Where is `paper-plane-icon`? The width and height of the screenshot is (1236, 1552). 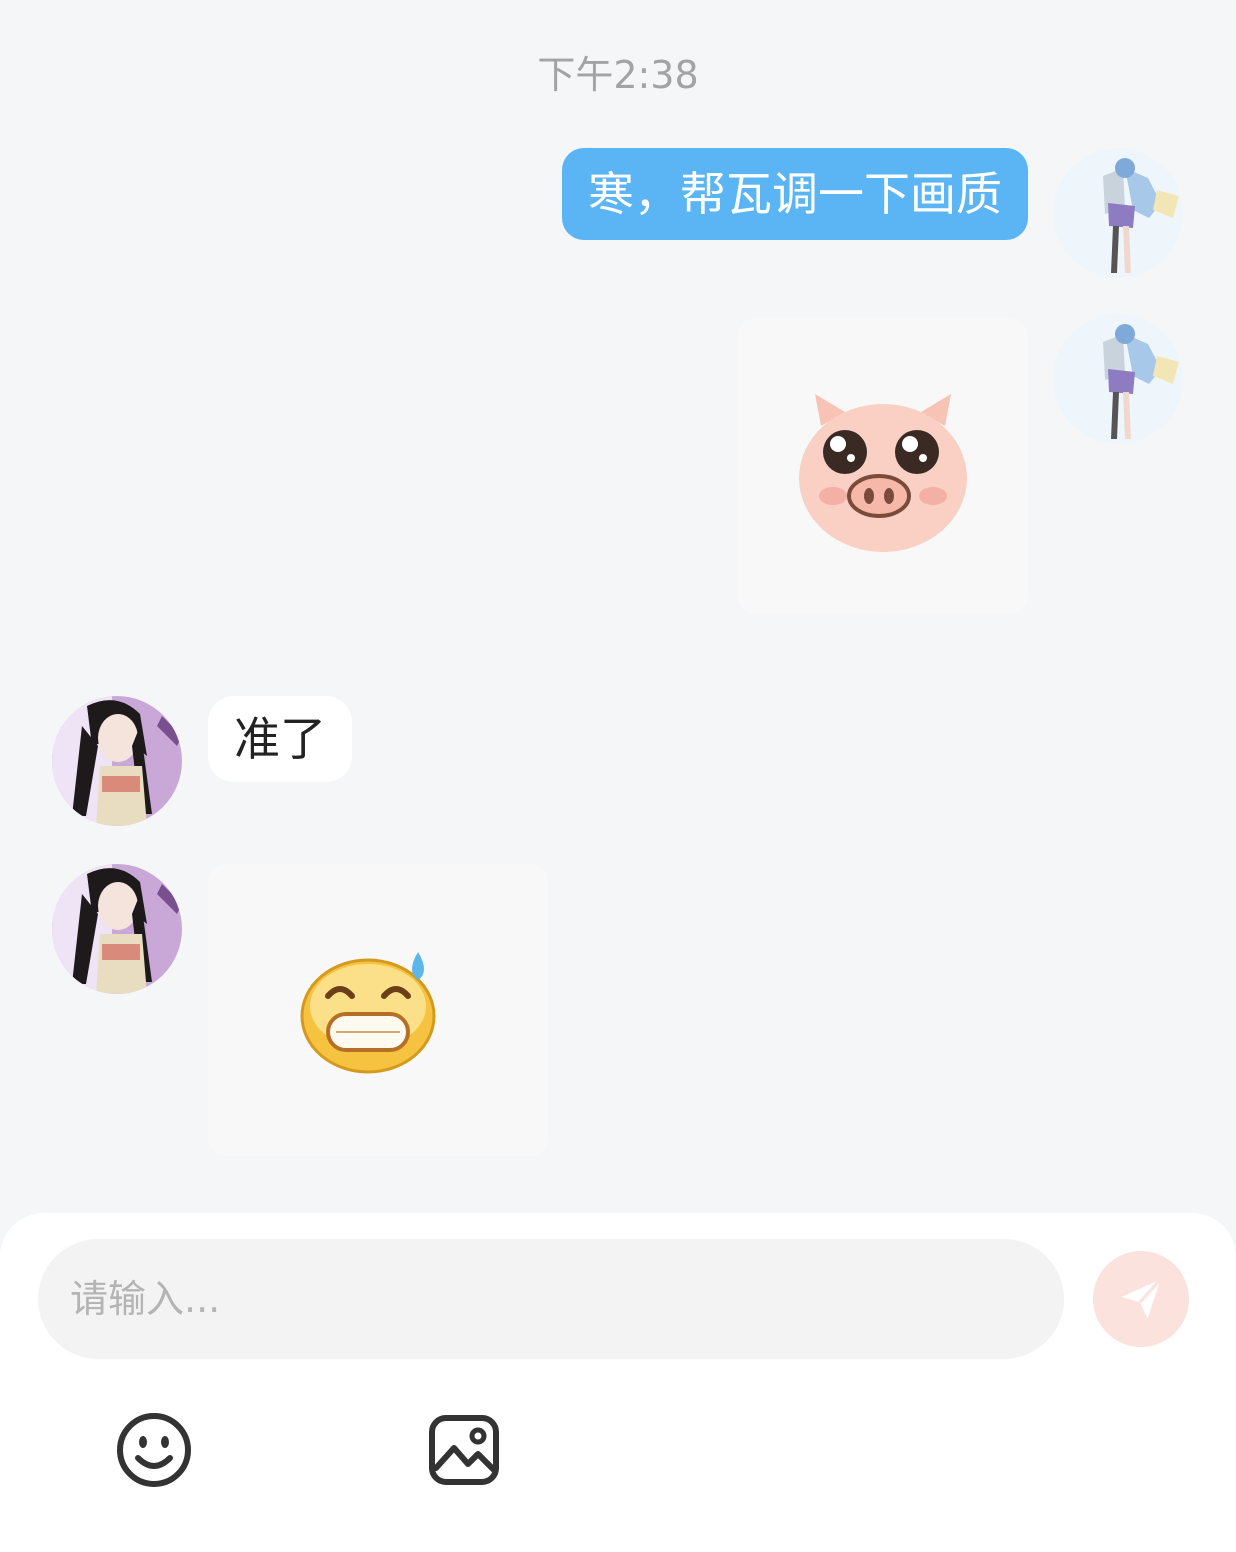 paper-plane-icon is located at coordinates (1141, 1298).